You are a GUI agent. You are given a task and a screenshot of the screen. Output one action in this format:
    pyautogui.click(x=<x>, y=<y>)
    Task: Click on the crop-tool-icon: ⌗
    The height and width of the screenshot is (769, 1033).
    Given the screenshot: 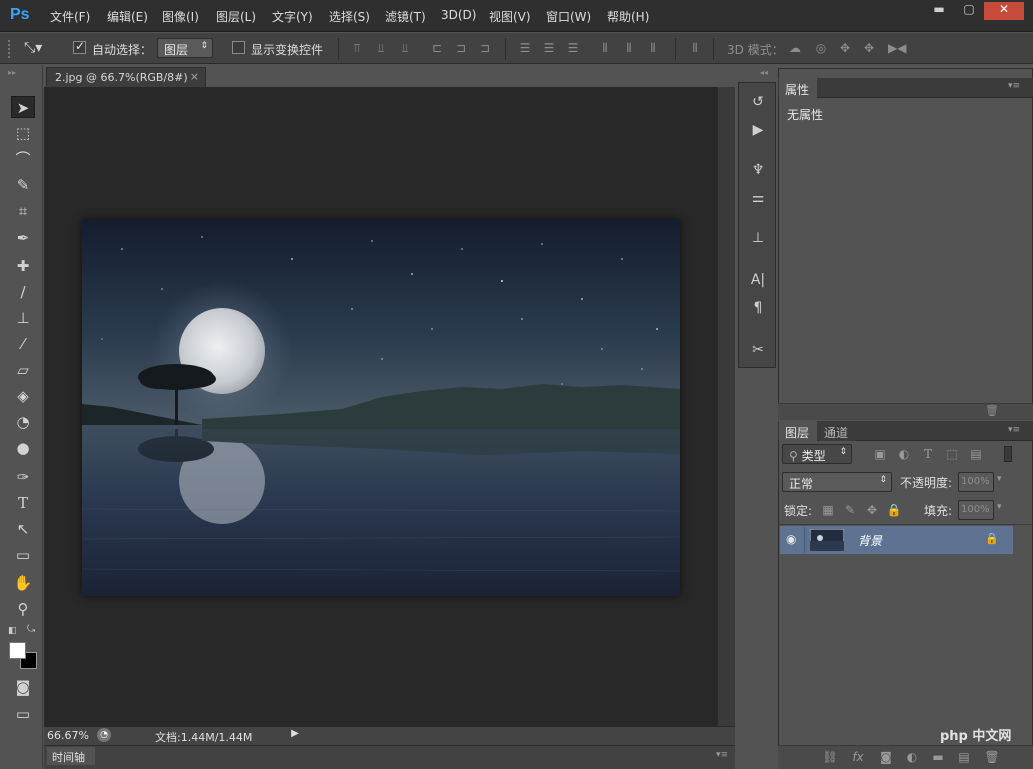 What is the action you would take?
    pyautogui.click(x=23, y=211)
    